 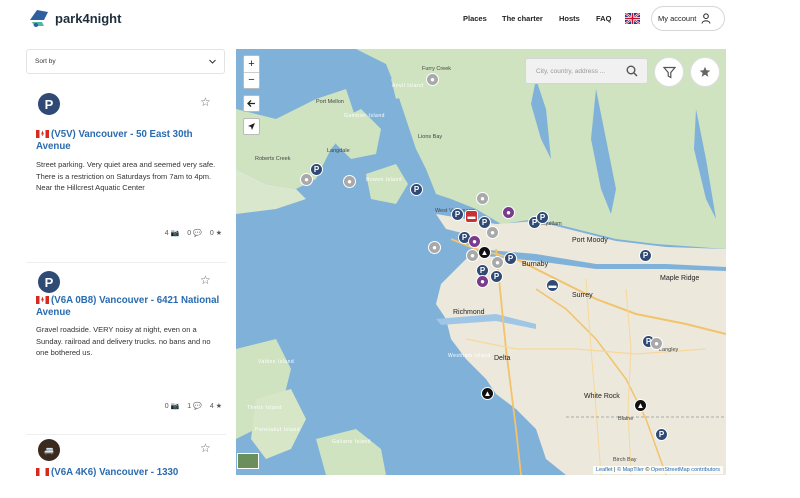 What do you see at coordinates (680, 278) in the screenshot?
I see `map-label-maple-ridge: Maple Ridge` at bounding box center [680, 278].